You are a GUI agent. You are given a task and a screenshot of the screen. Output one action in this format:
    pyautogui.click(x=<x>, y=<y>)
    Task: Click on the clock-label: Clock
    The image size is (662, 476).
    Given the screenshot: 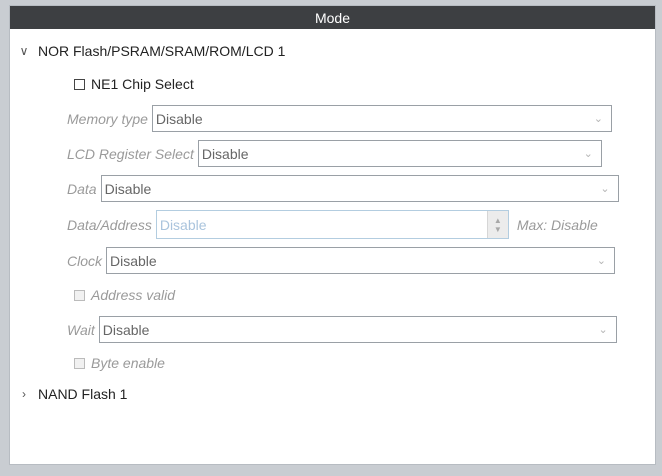 What is the action you would take?
    pyautogui.click(x=85, y=260)
    